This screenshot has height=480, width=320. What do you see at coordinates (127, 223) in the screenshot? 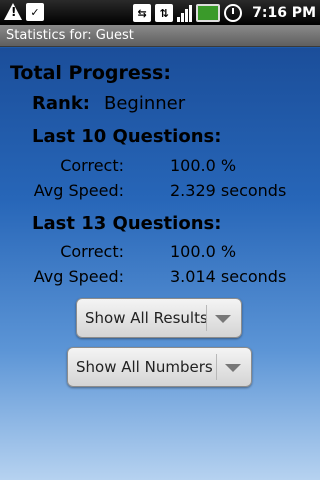
I see `section-title-last-13: Last 13 Questions:` at bounding box center [127, 223].